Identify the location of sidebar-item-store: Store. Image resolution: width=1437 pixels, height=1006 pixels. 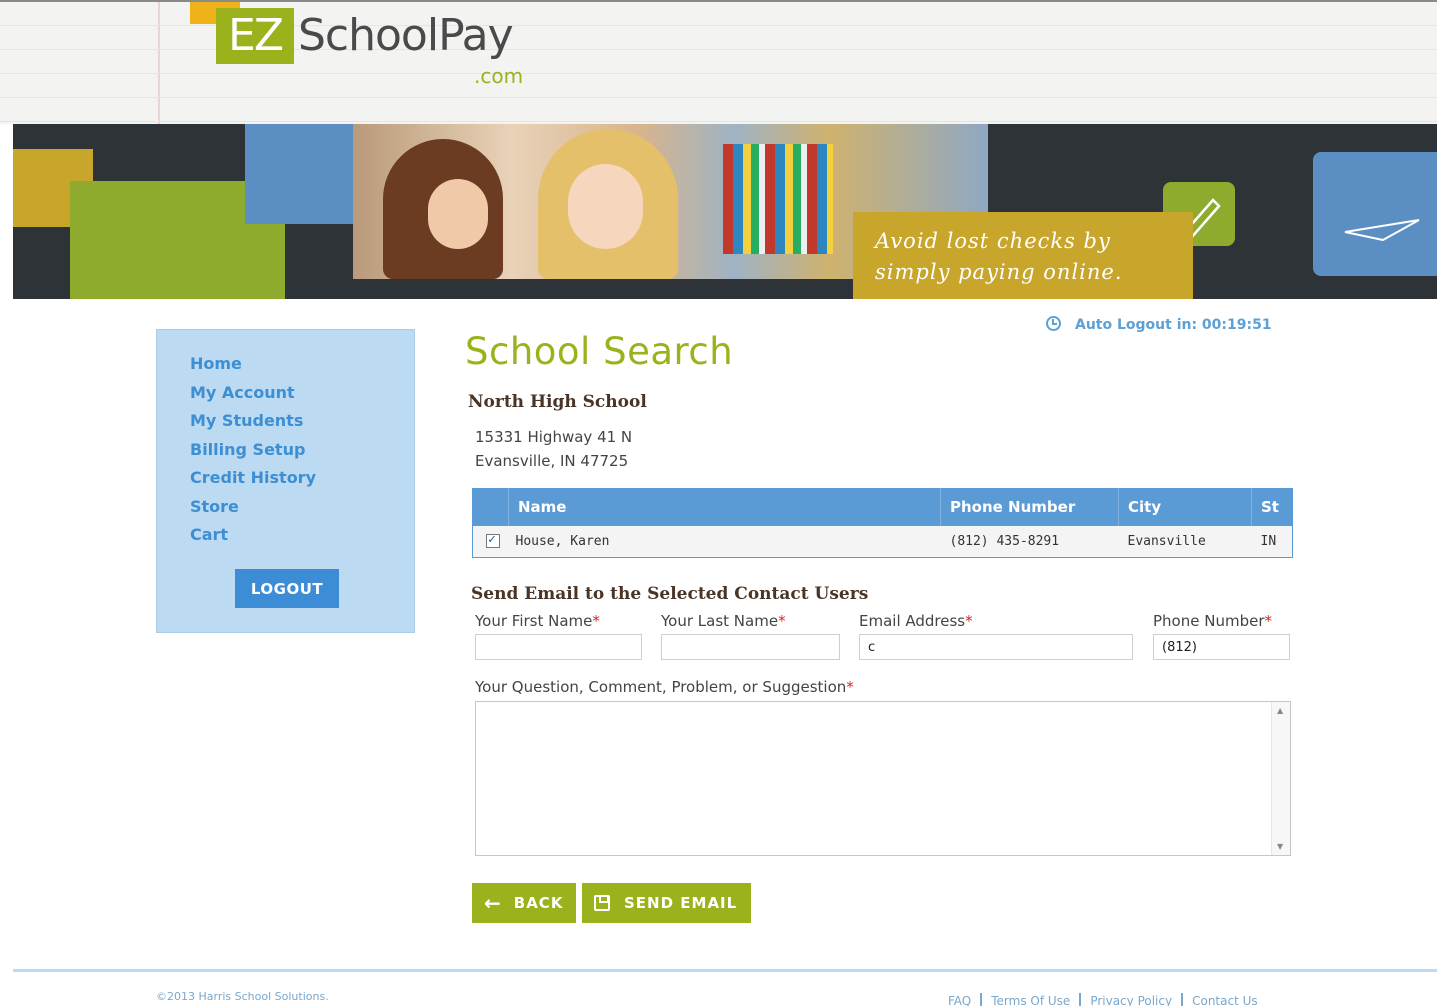
(253, 509).